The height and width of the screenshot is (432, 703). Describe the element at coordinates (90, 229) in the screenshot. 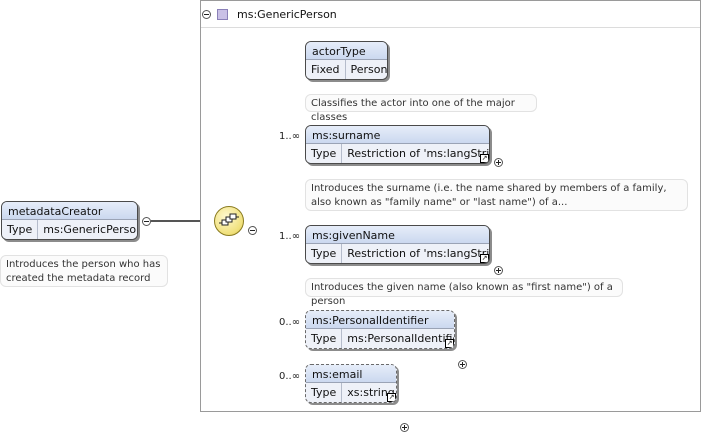

I see `type-value: ms:GenericPerson` at that location.